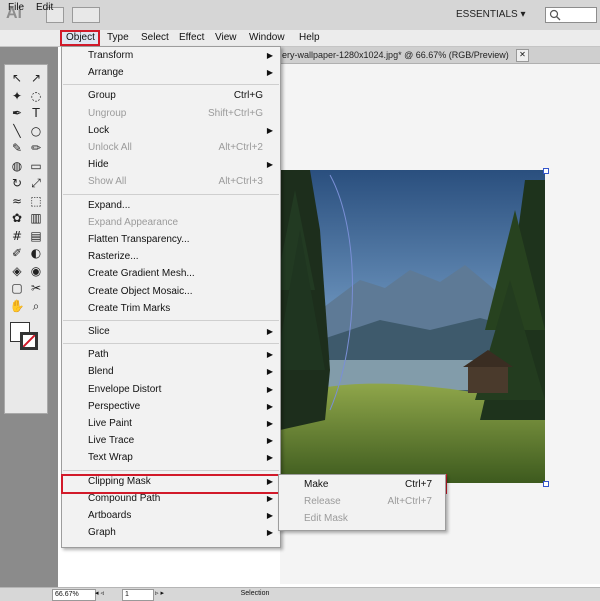 This screenshot has width=600, height=601. I want to click on type-tool-icon: T, so click(36, 112).